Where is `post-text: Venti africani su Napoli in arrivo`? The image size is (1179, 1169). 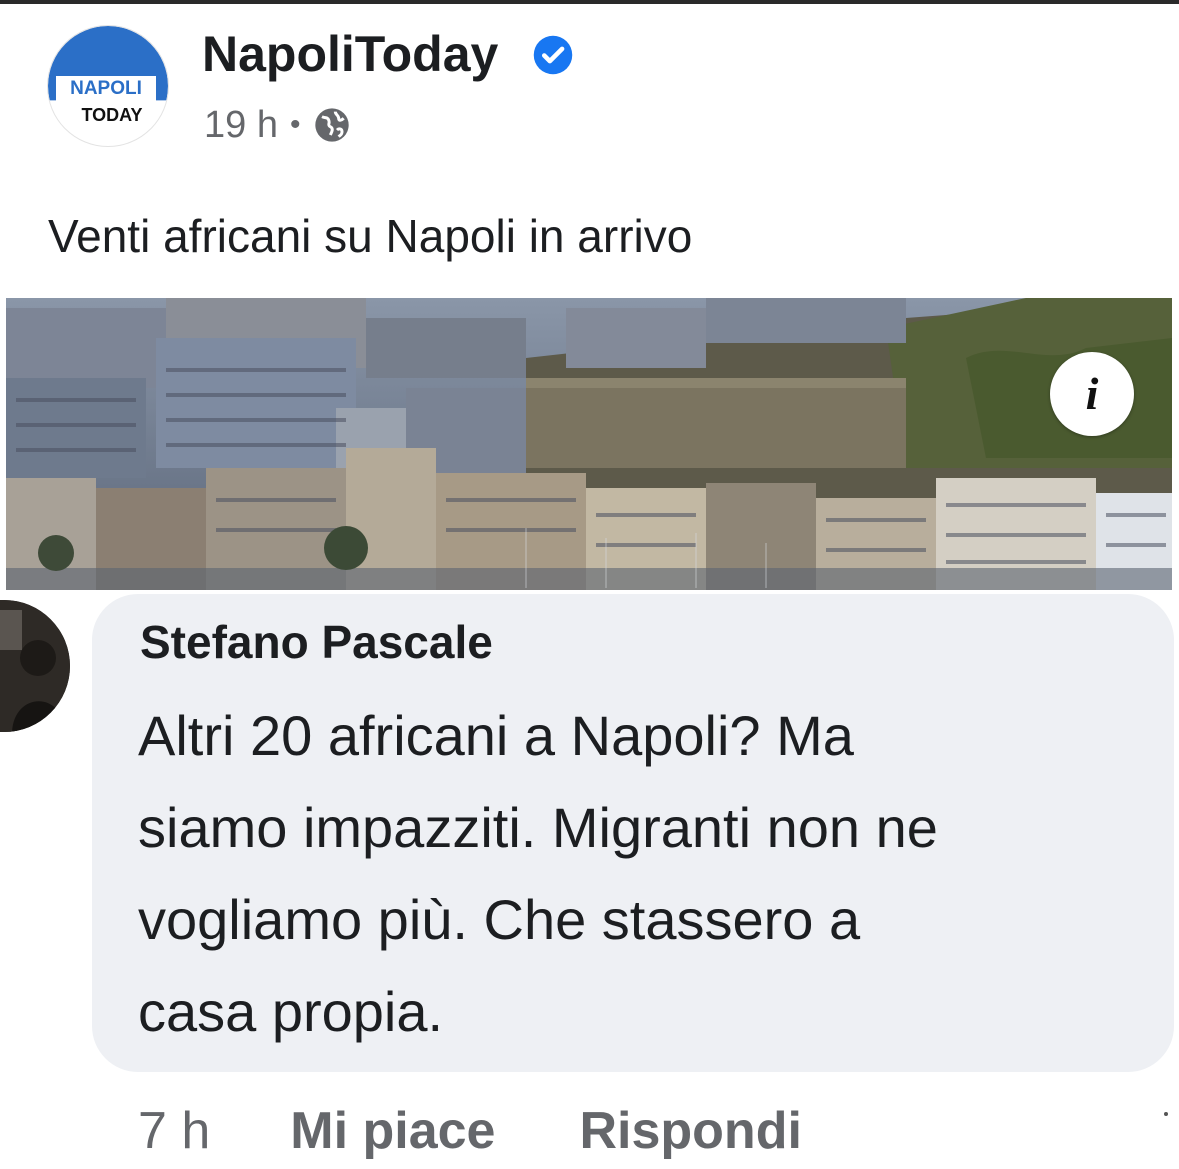 post-text: Venti africani su Napoli in arrivo is located at coordinates (370, 236).